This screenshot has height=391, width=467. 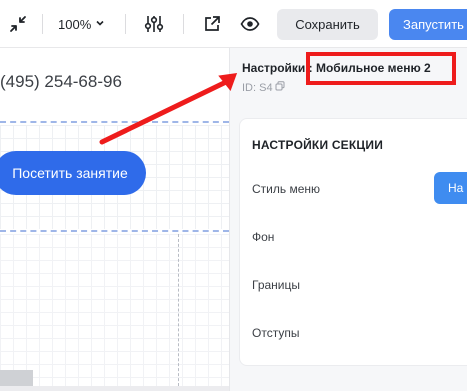 What do you see at coordinates (114, 122) in the screenshot?
I see `section-boundary-top` at bounding box center [114, 122].